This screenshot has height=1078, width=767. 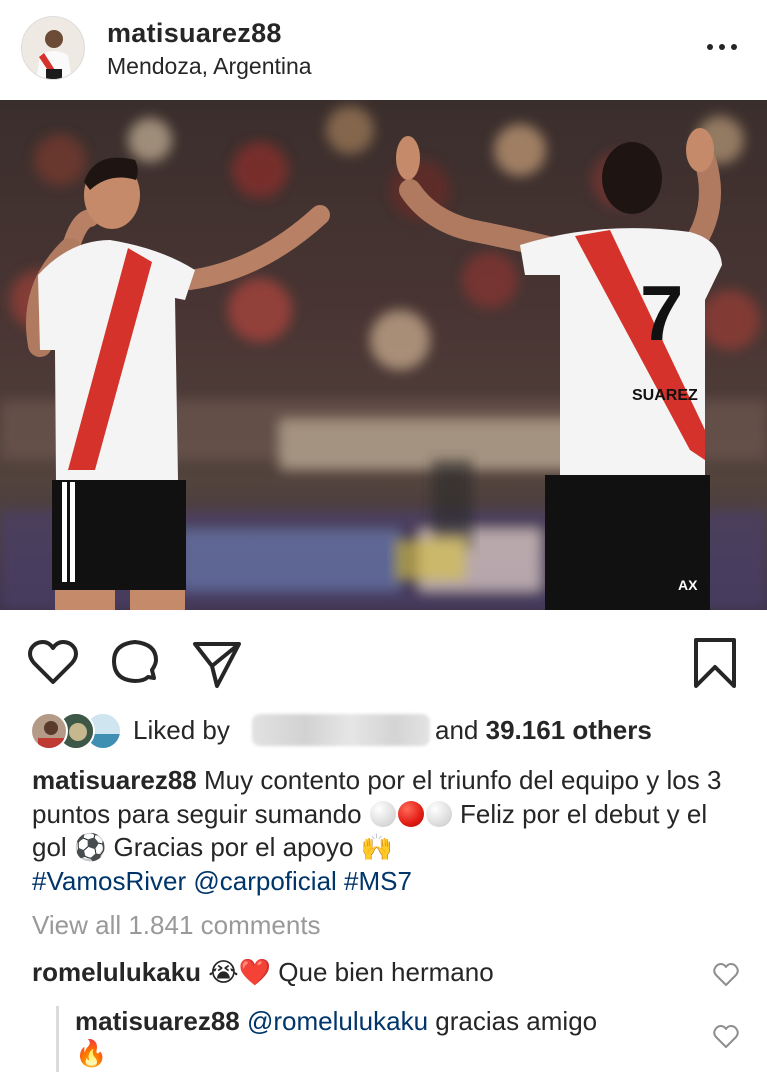 What do you see at coordinates (726, 975) in the screenshot?
I see `comment-like-heart-icon` at bounding box center [726, 975].